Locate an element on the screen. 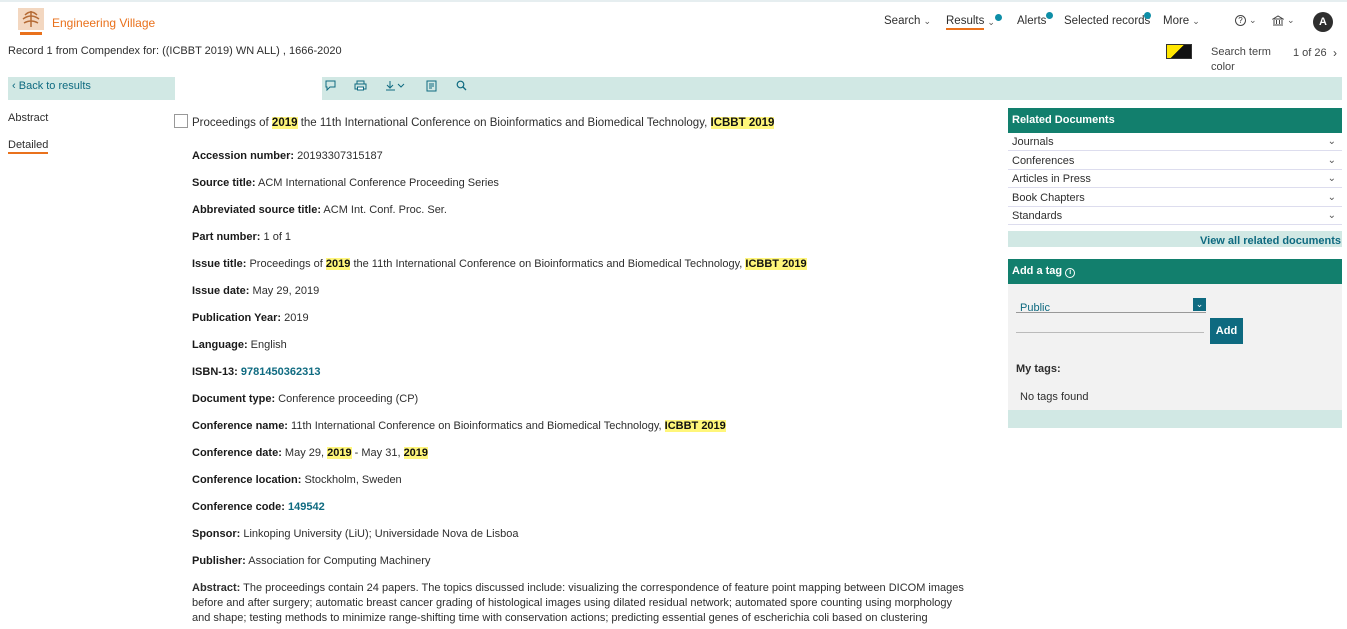  field-language: Language: English is located at coordinates (239, 345).